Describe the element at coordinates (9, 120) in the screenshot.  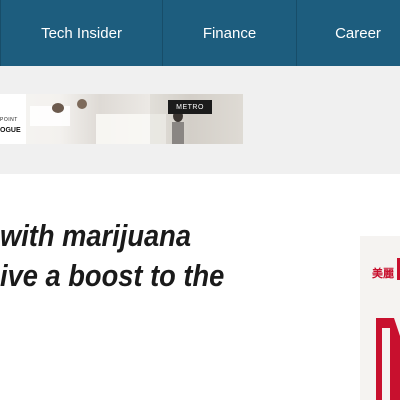
I see `ad-brand-small-text: POINT` at that location.